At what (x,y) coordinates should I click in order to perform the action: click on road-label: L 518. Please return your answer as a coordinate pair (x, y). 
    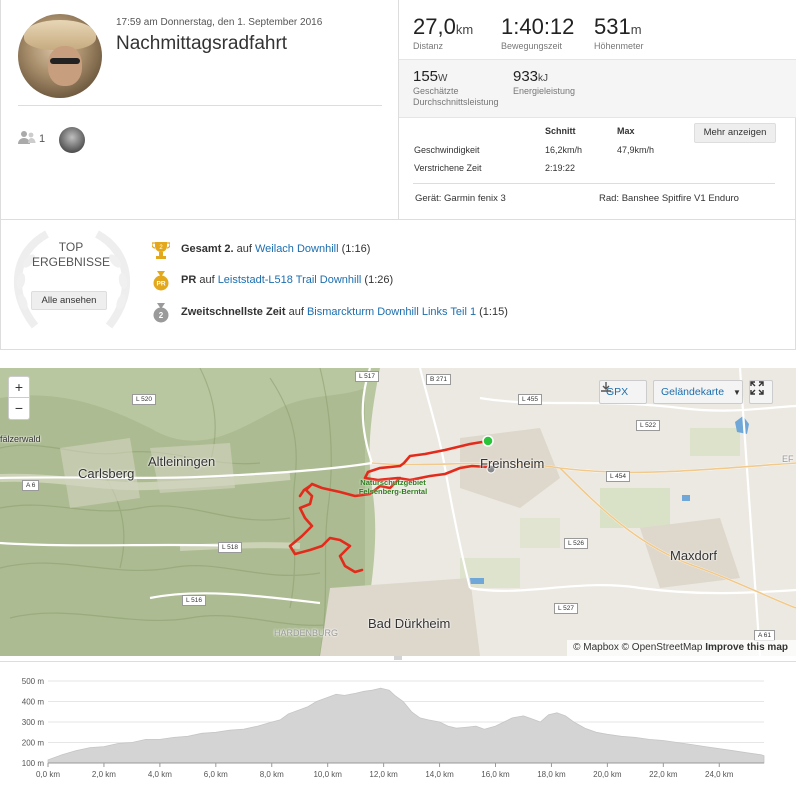
    Looking at the image, I should click on (230, 547).